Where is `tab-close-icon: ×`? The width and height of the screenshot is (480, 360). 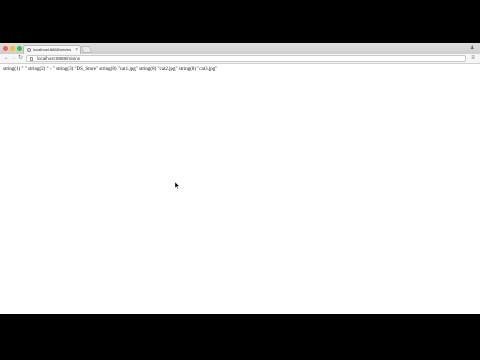
tab-close-icon: × is located at coordinates (76, 50).